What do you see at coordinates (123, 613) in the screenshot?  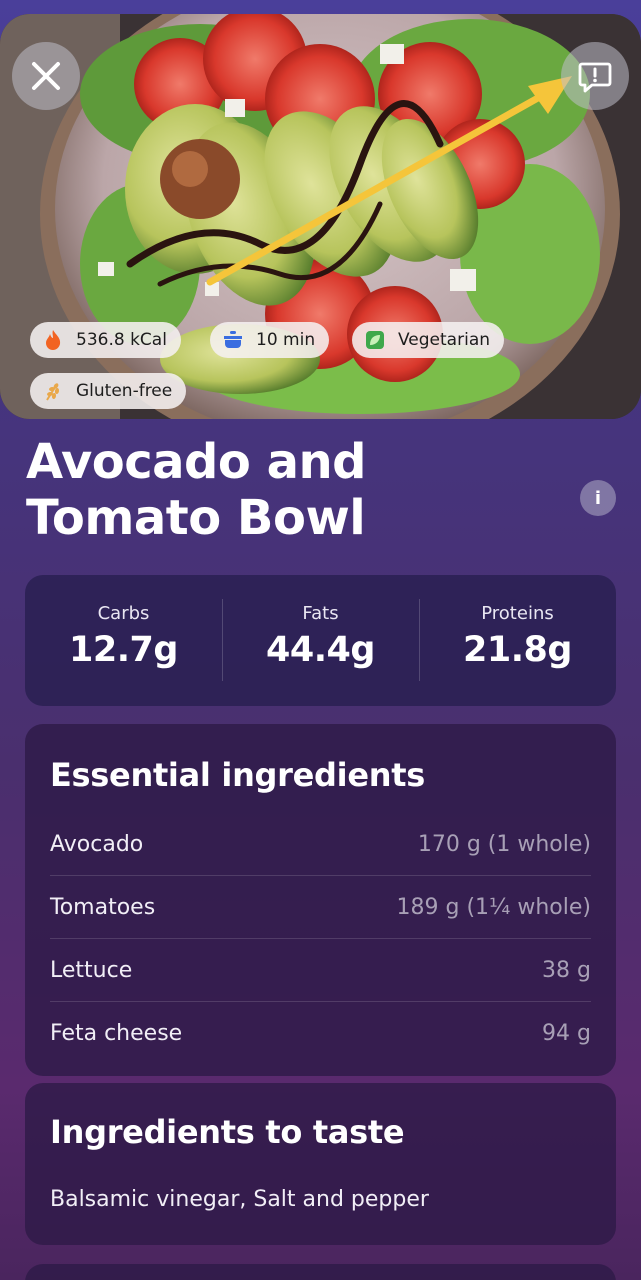 I see `macro-label: Carbs` at bounding box center [123, 613].